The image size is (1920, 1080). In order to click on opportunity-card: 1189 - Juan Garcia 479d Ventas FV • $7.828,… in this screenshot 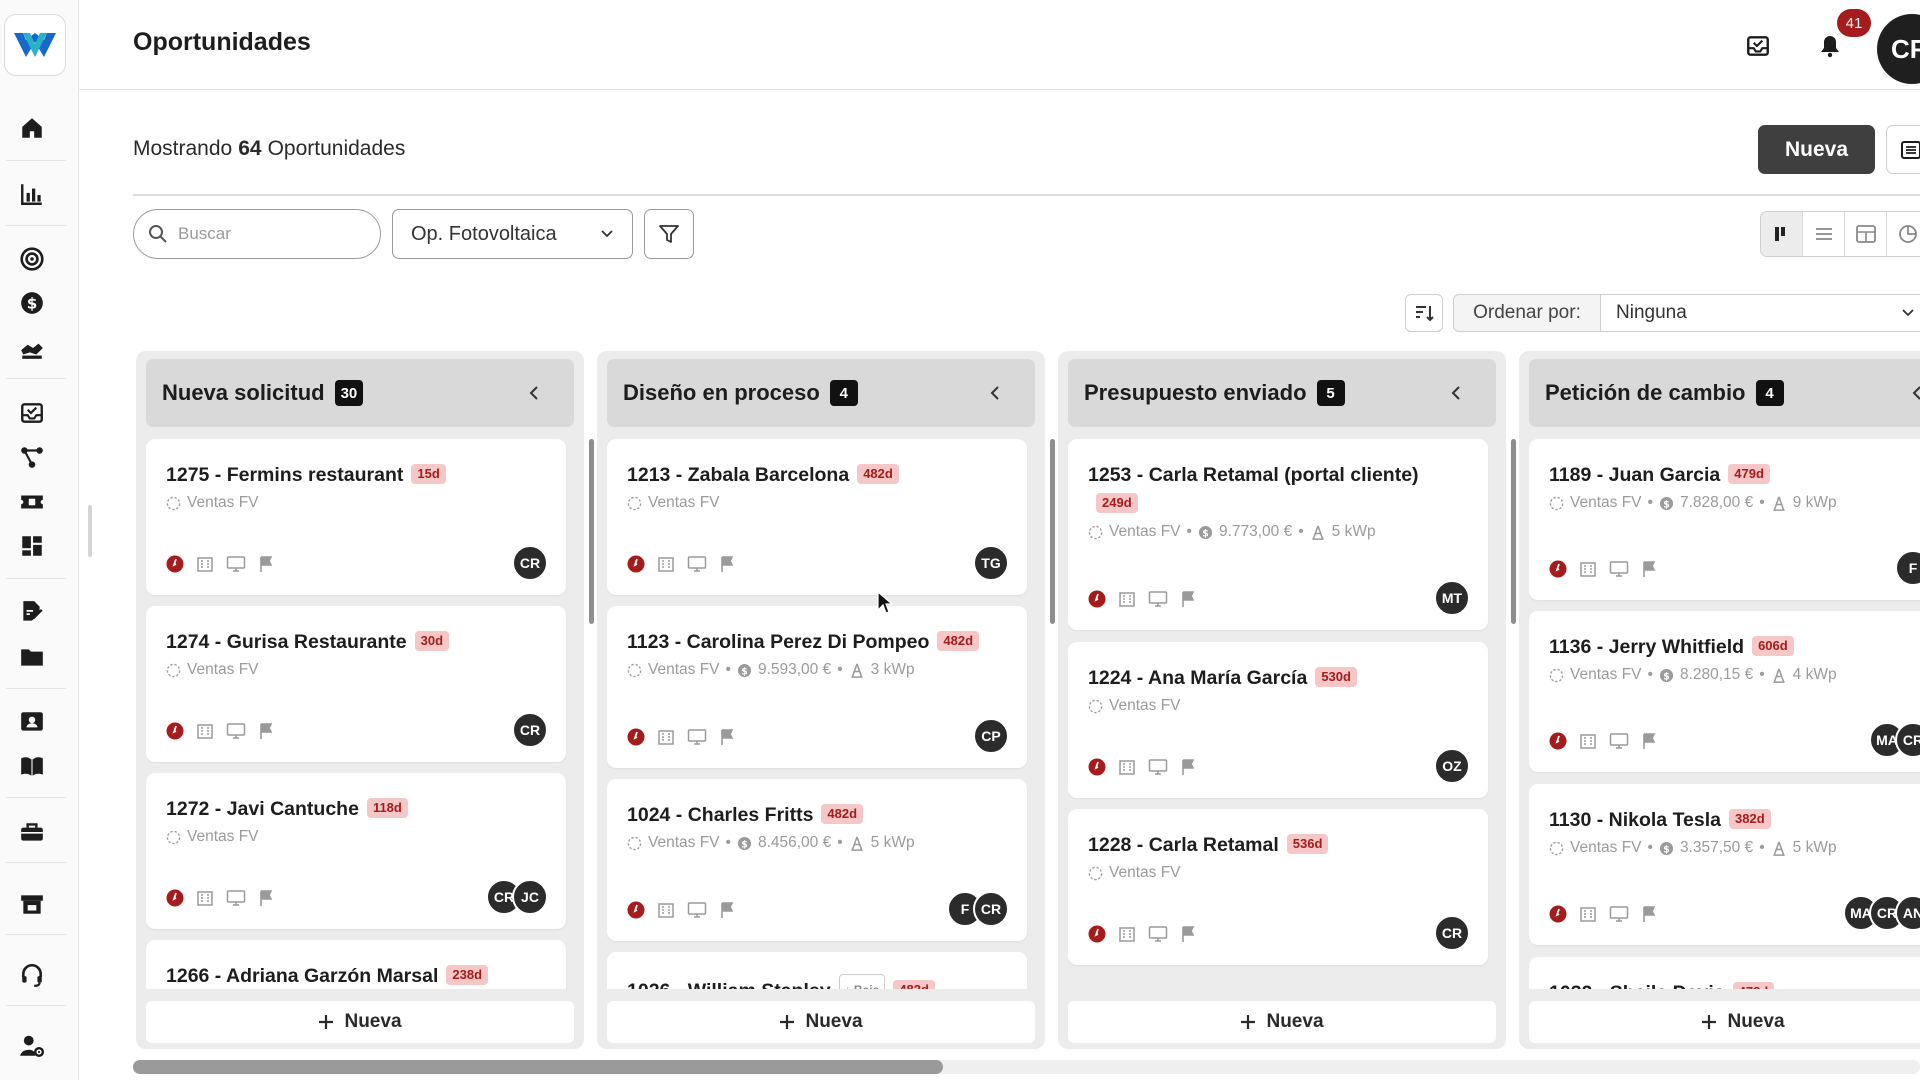, I will do `click(1724, 519)`.